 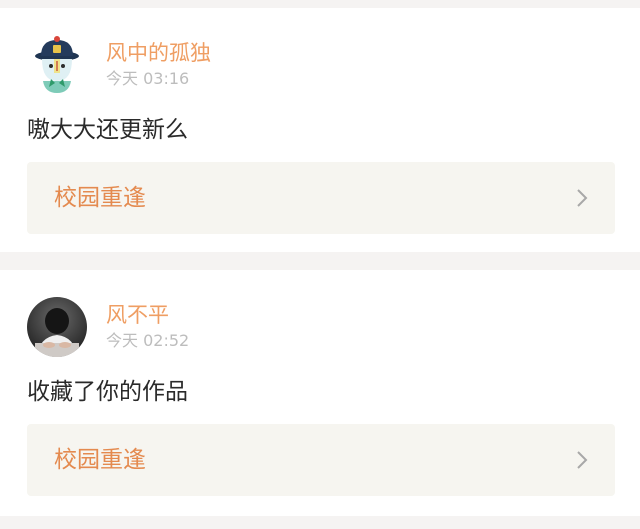 I want to click on comment-text: 嗷大大还更新么, so click(x=107, y=130).